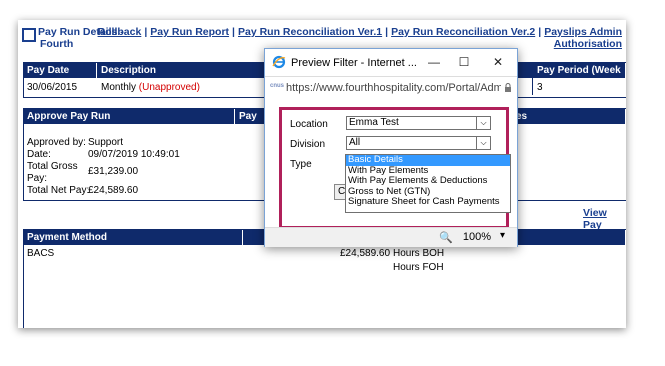  Describe the element at coordinates (279, 62) in the screenshot. I see `ie-icon` at that location.